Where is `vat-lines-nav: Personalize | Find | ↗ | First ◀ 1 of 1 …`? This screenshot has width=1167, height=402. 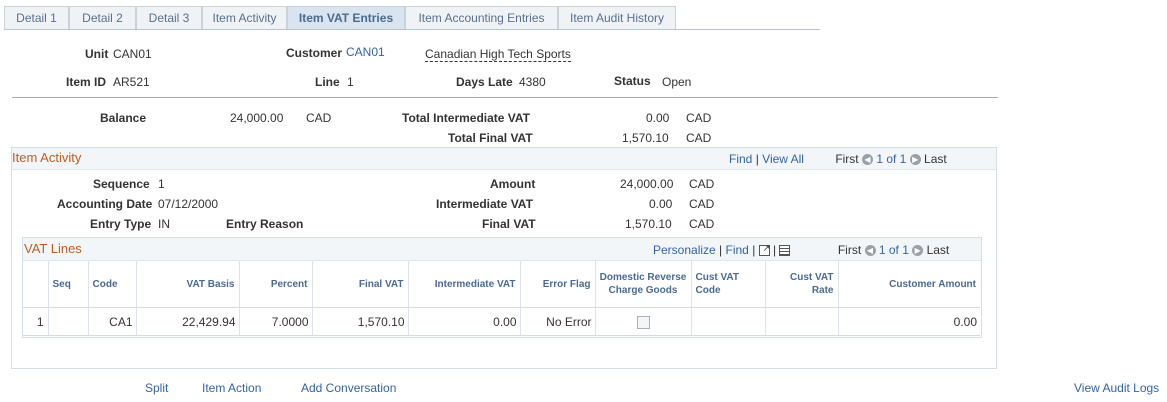
vat-lines-nav: Personalize | Find | ↗ | First ◀ 1 of 1 … is located at coordinates (801, 250).